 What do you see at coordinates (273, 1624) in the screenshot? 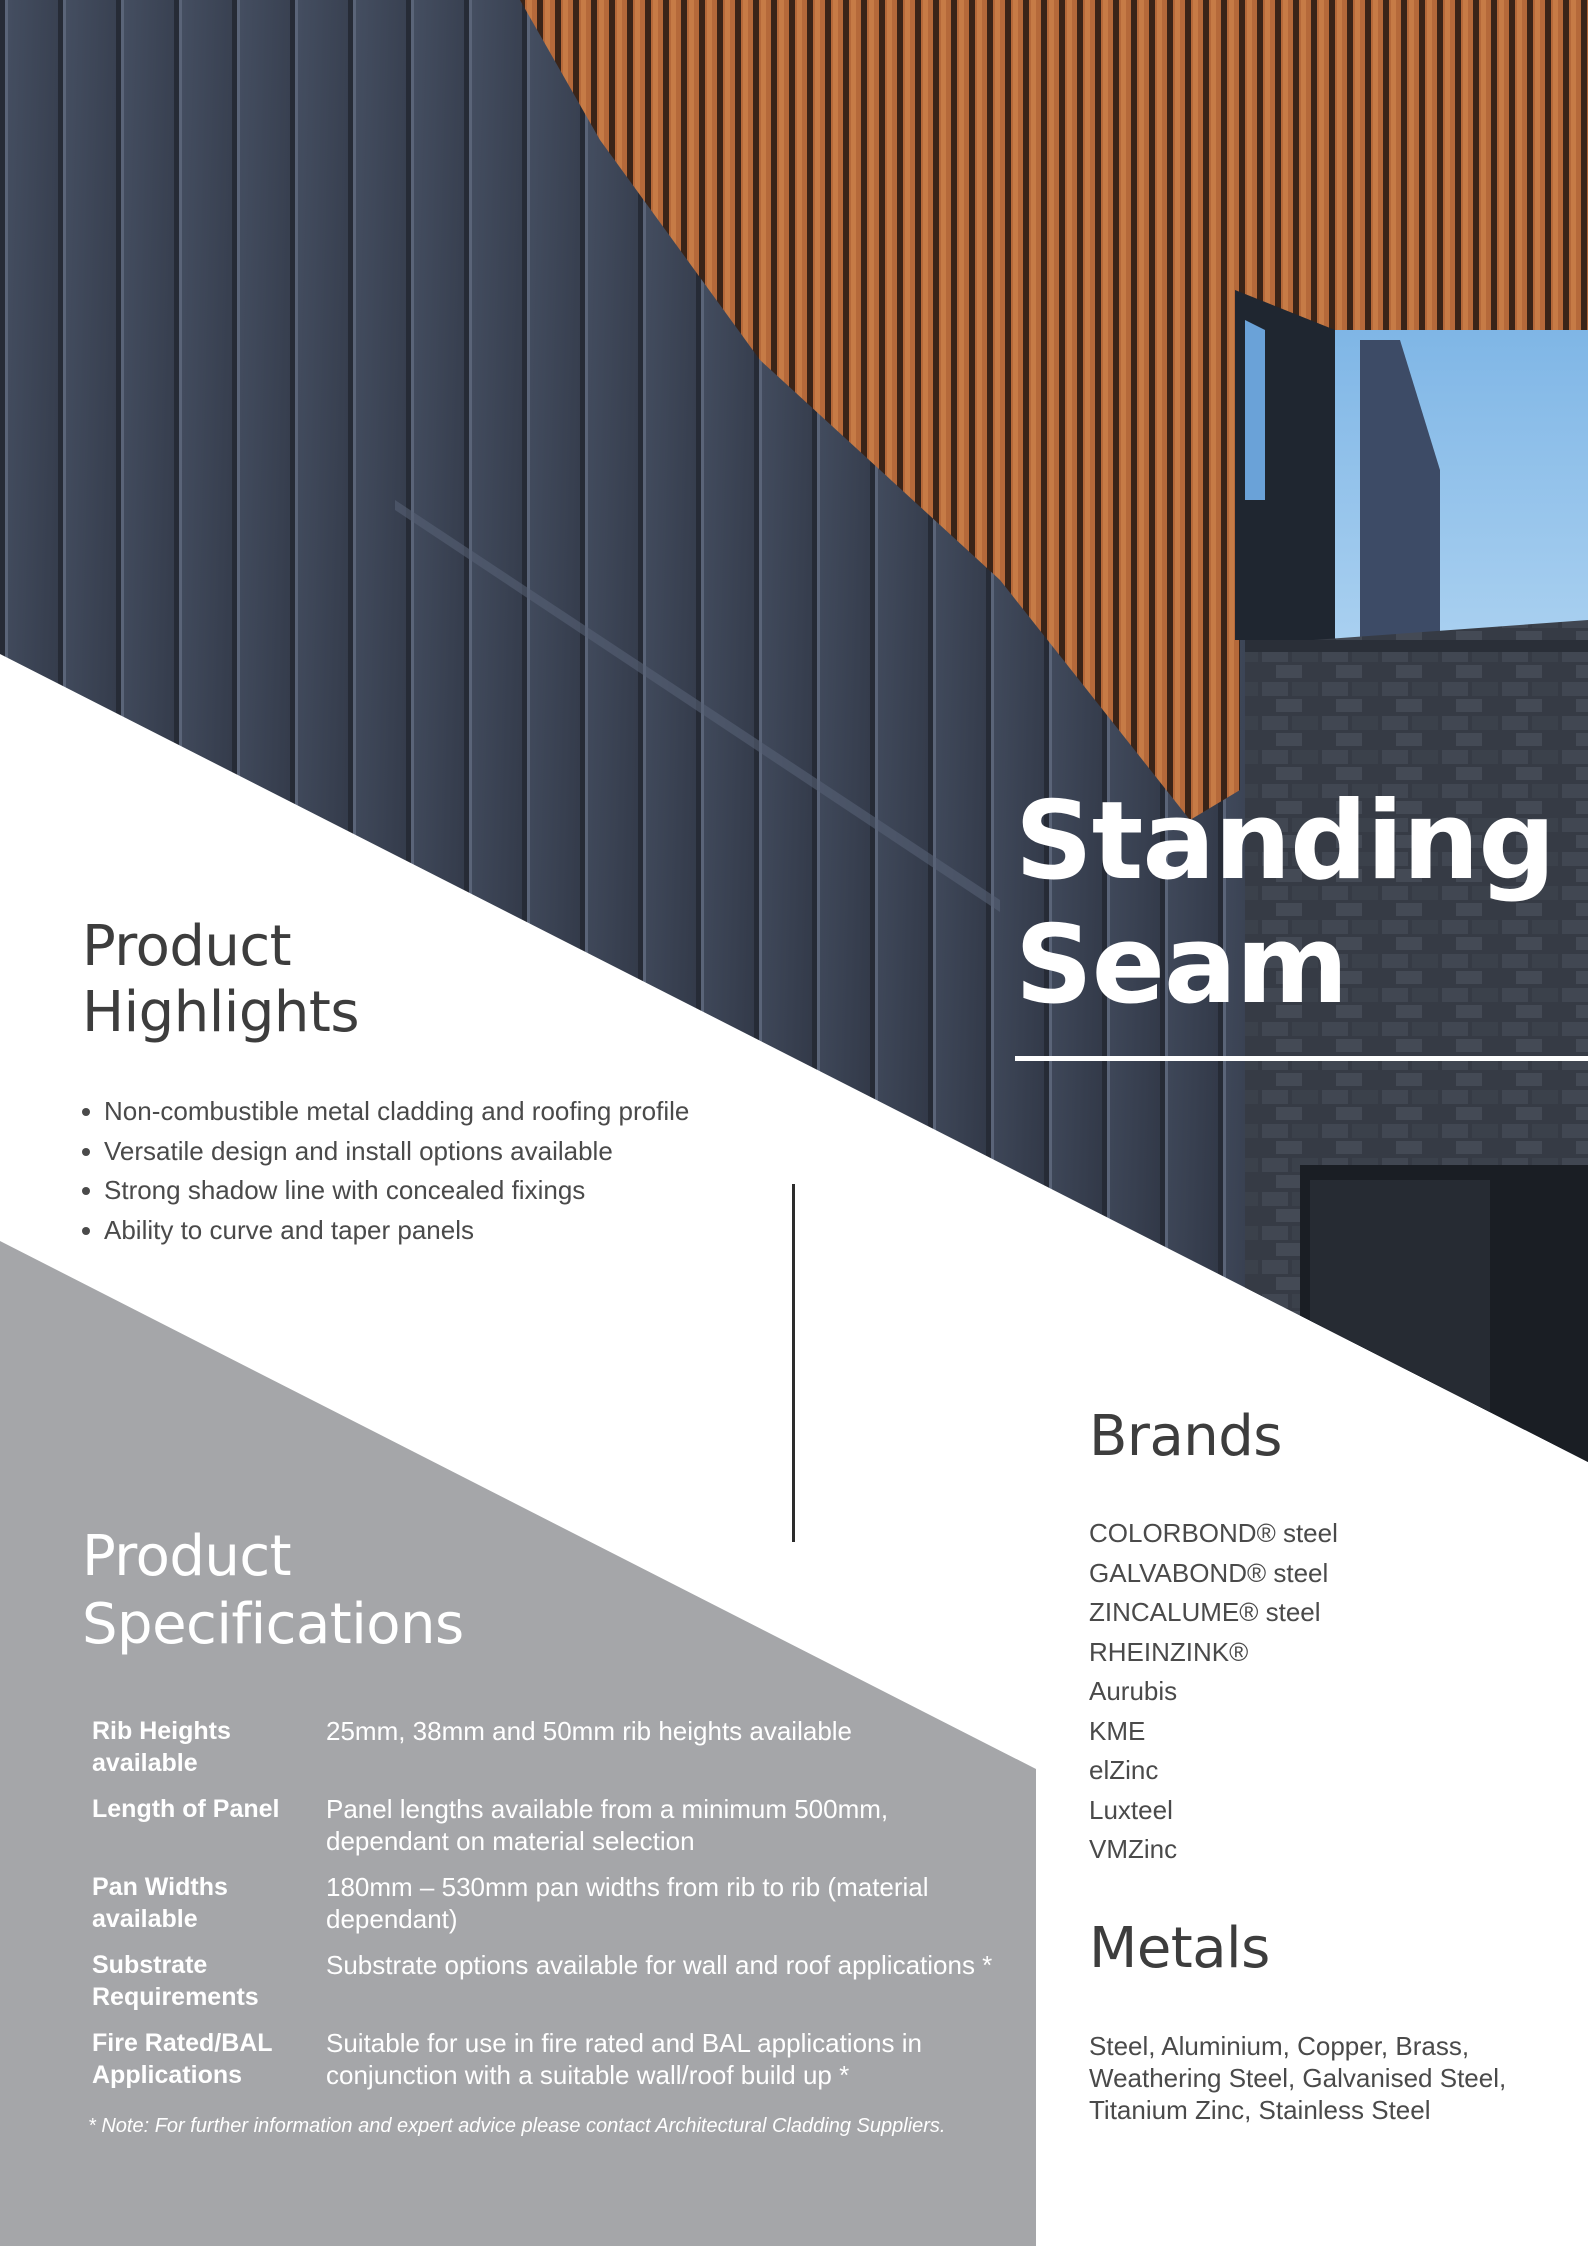
I see `specs-heading-line-2: Specifications` at bounding box center [273, 1624].